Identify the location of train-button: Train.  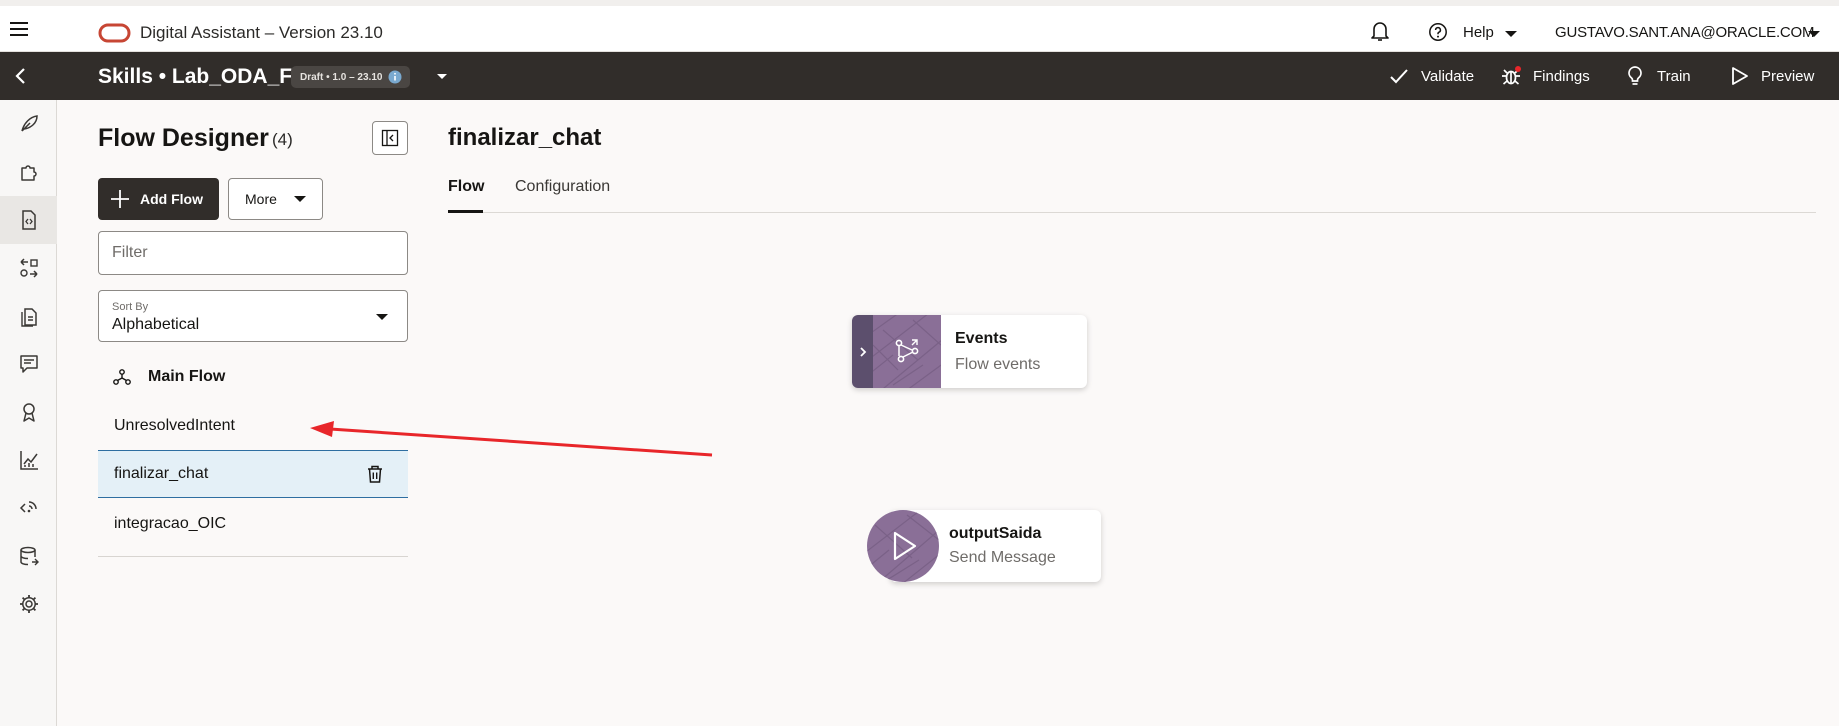
(1657, 76).